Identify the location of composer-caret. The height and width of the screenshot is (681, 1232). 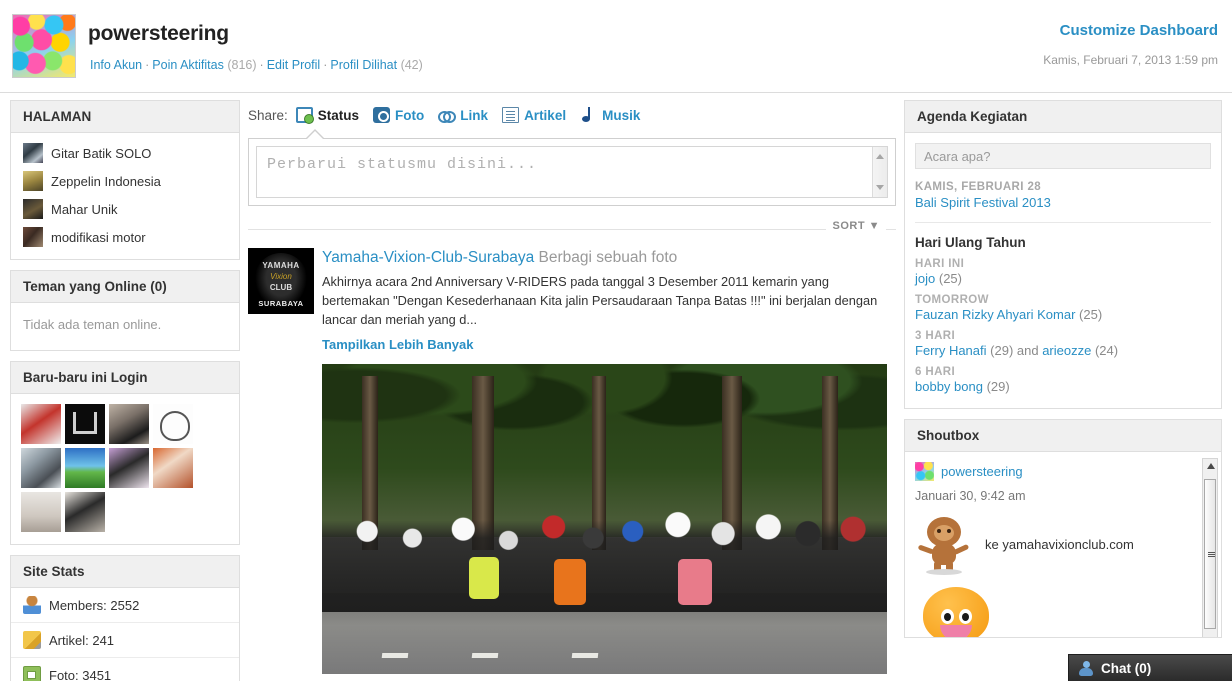
(315, 135).